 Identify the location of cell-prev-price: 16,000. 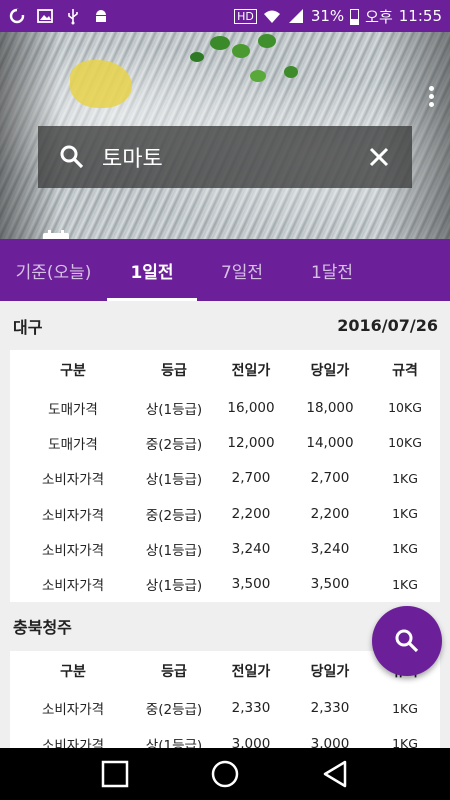
(251, 407).